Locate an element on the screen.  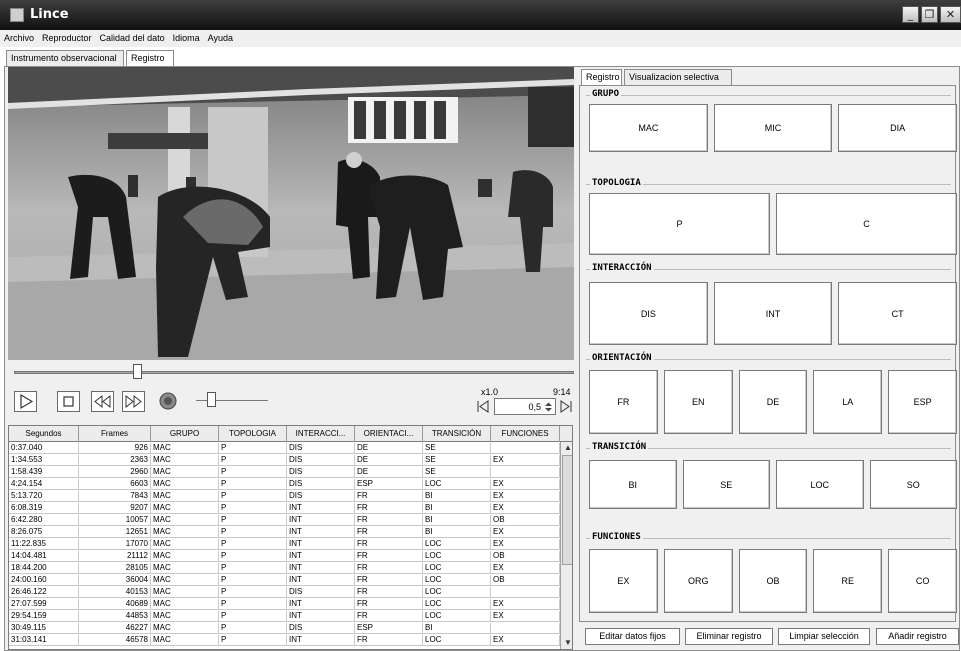
code-button-org: ORG is located at coordinates (698, 581).